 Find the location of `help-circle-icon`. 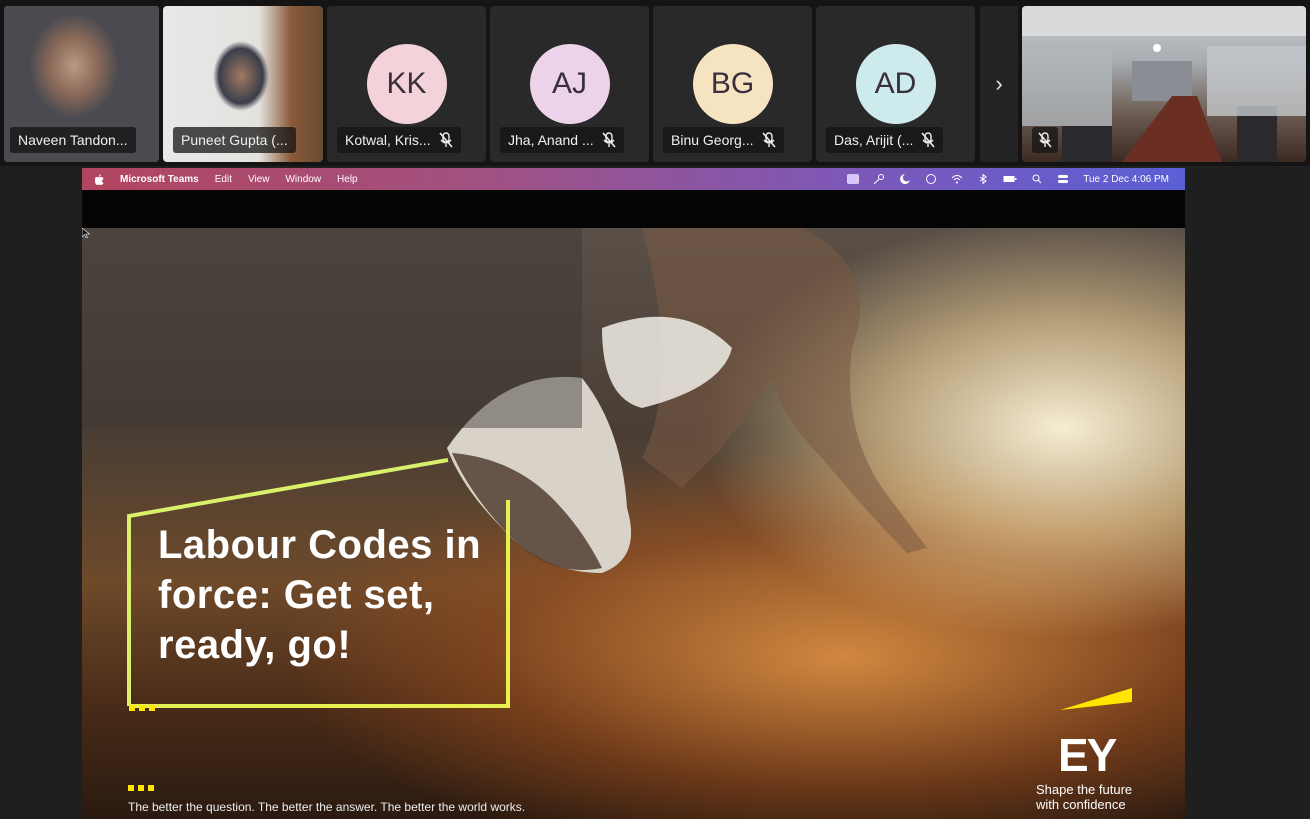

help-circle-icon is located at coordinates (931, 179).